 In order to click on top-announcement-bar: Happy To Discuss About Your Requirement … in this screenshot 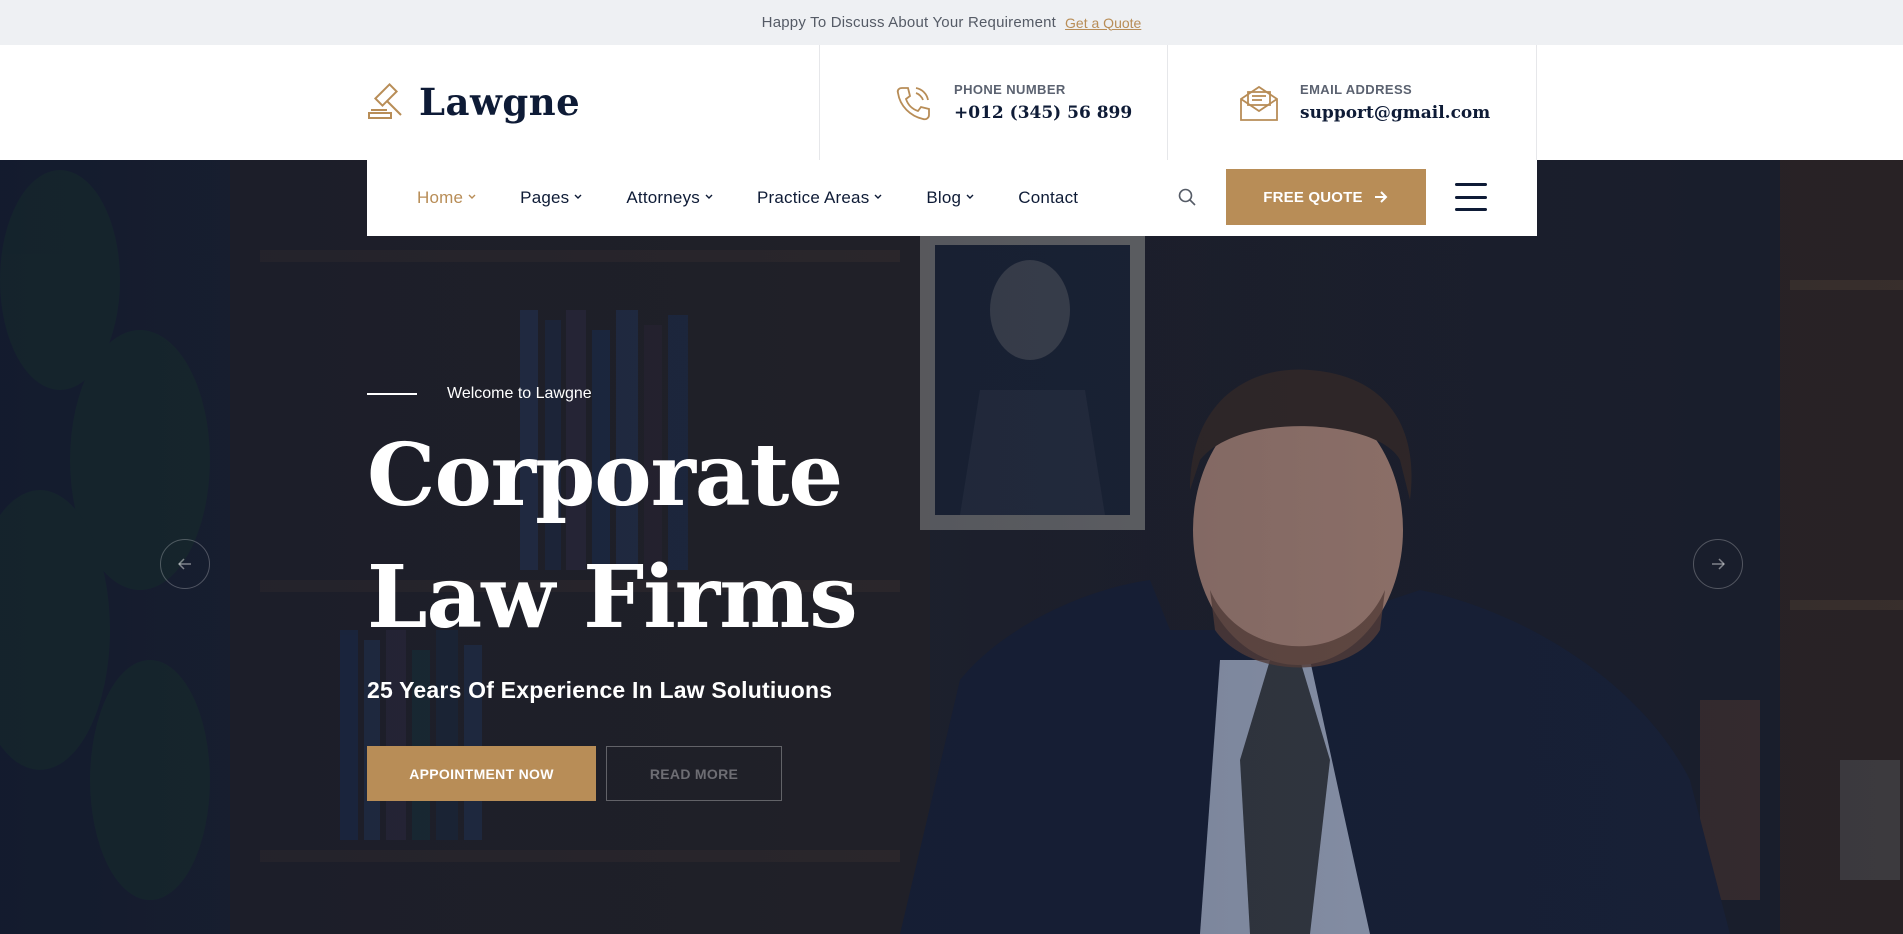, I will do `click(951, 22)`.